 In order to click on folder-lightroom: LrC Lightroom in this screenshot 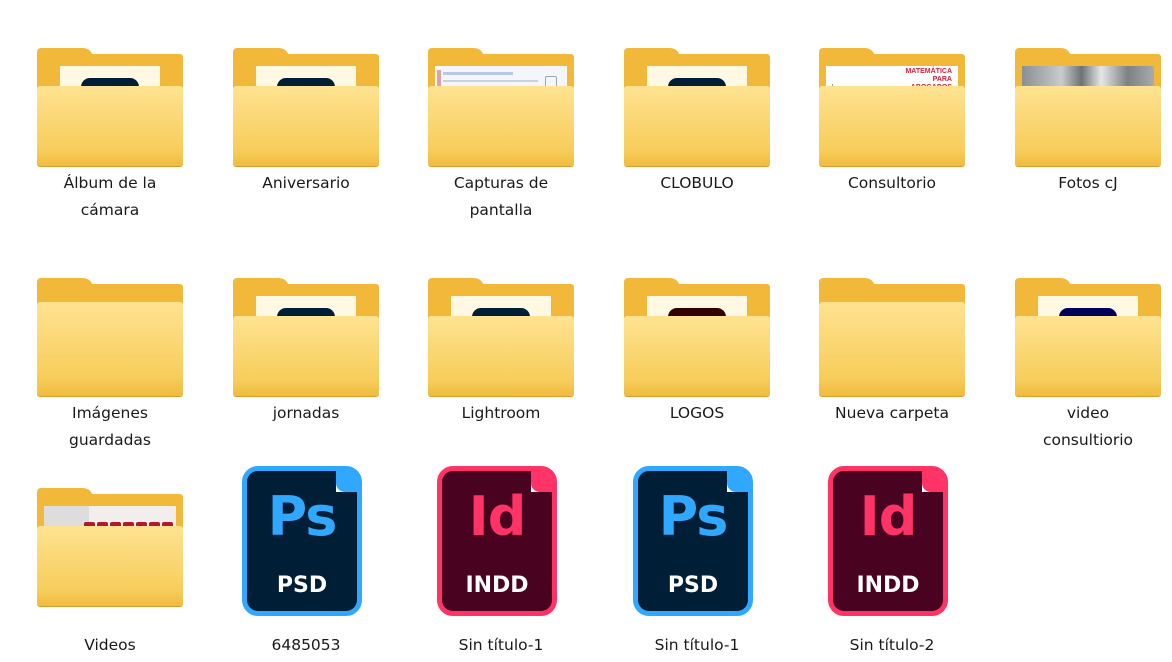, I will do `click(501, 352)`.